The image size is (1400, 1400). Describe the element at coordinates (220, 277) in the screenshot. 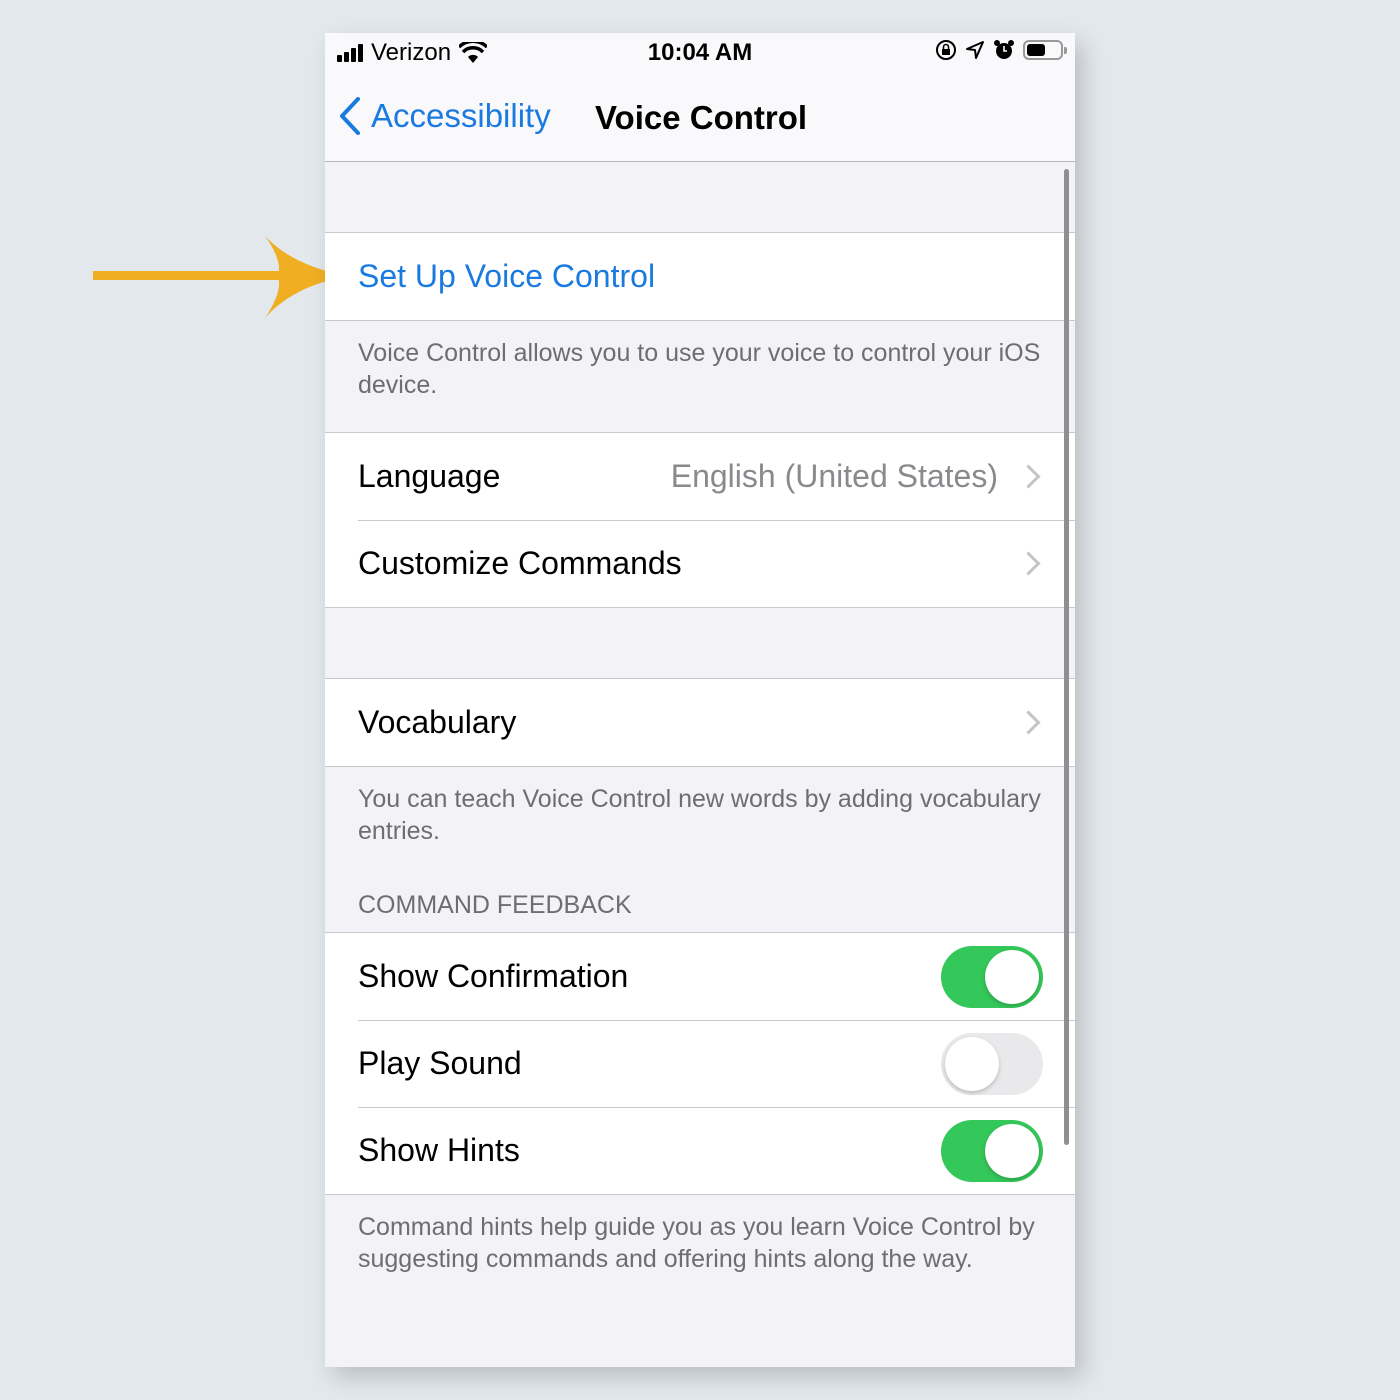

I see `annotation-arrow-icon` at that location.